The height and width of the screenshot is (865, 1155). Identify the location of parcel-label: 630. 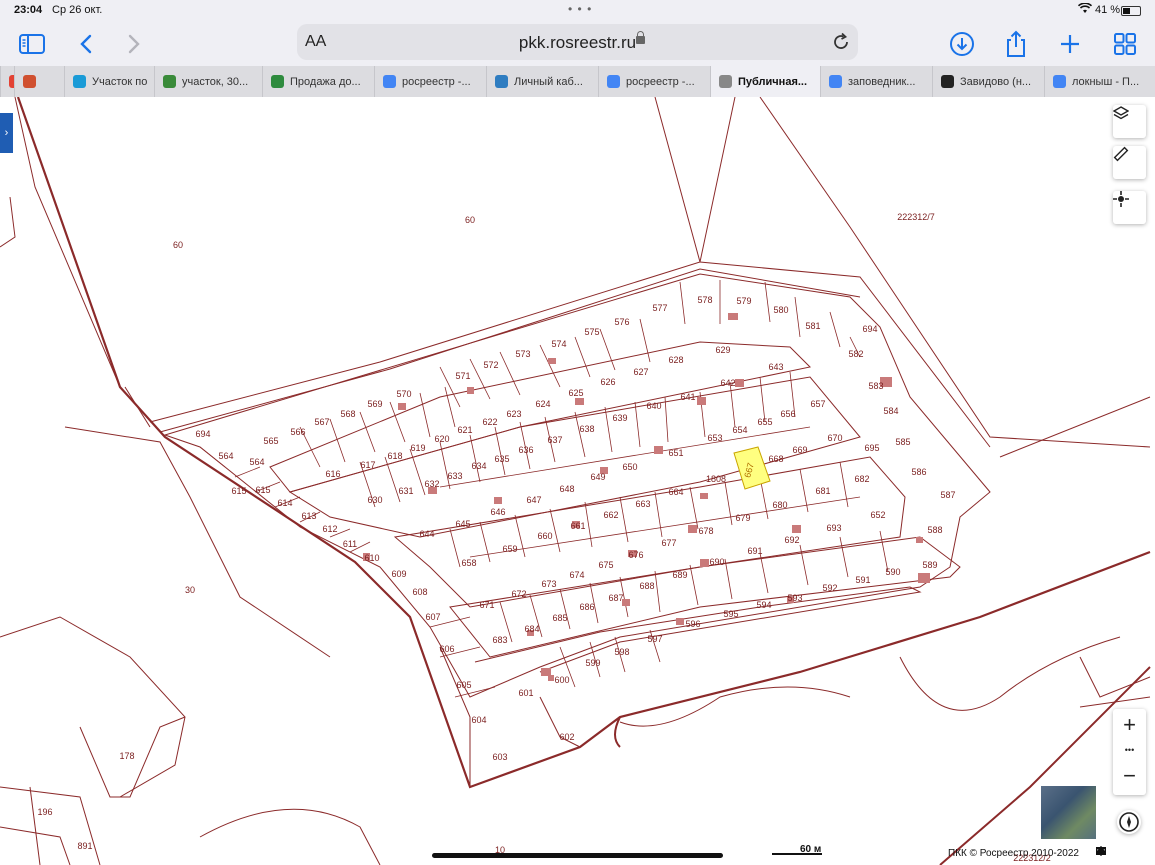
(374, 500).